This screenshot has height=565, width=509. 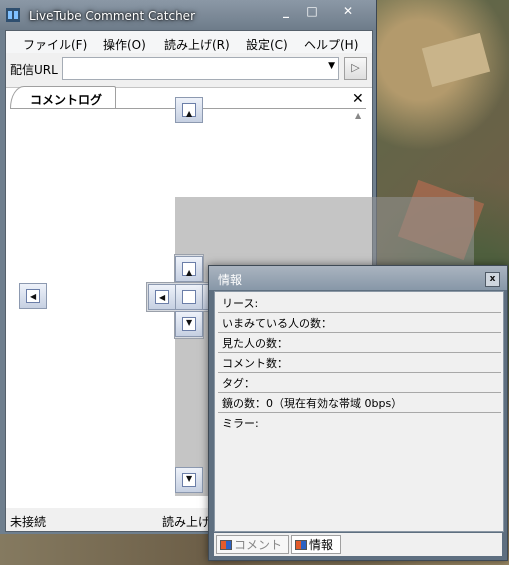 I want to click on info-row-total-viewers: 見た人の数：, so click(x=359, y=343).